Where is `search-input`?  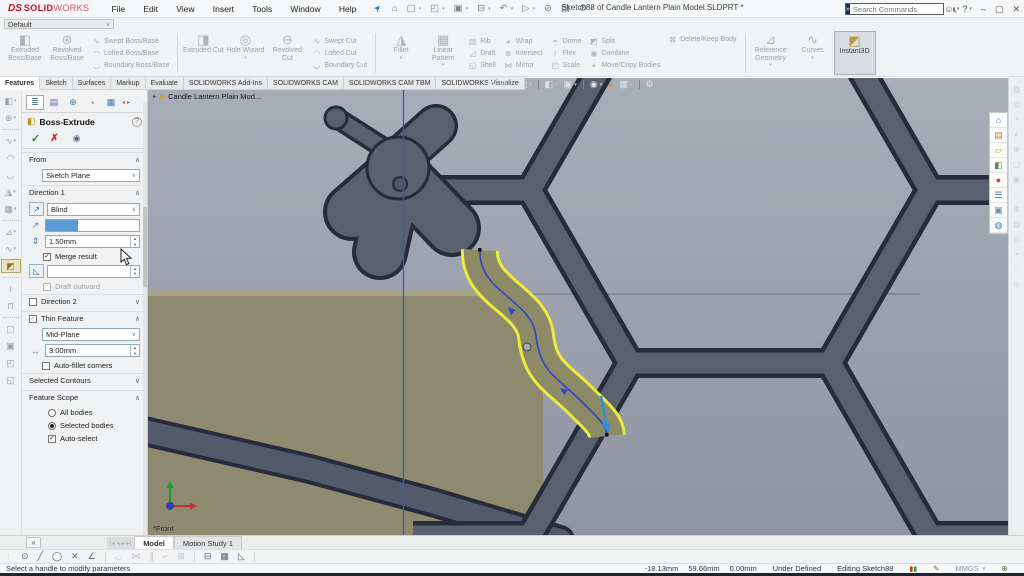 search-input is located at coordinates (901, 9).